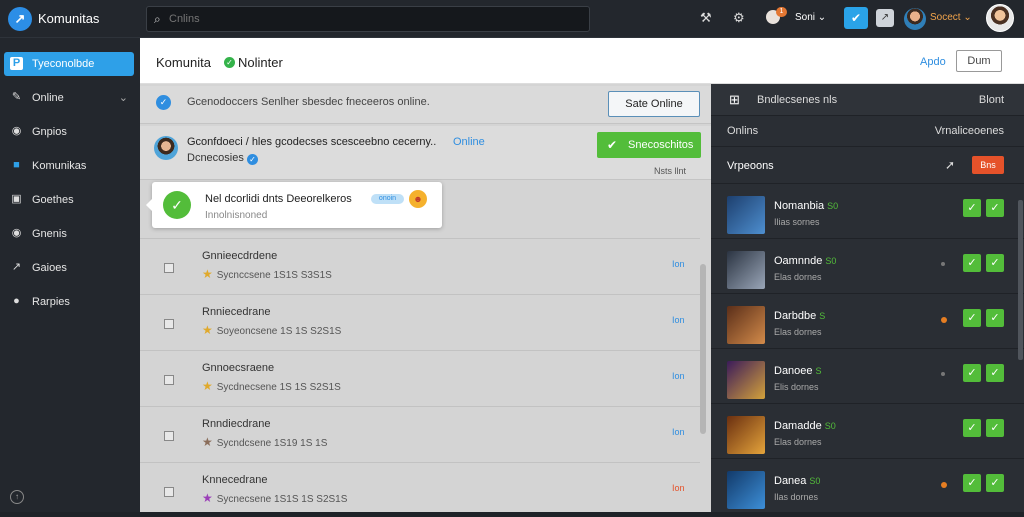  I want to click on notification-menu: Soni ⌄, so click(810, 17).